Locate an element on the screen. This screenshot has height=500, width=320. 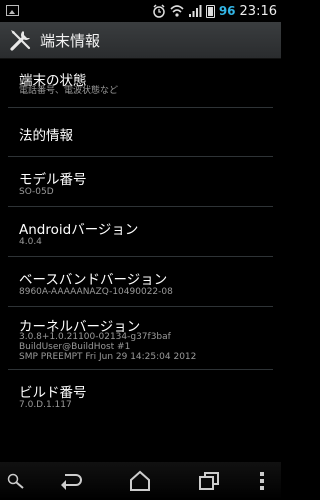
item-subtitle: SO-05D is located at coordinates (36, 192).